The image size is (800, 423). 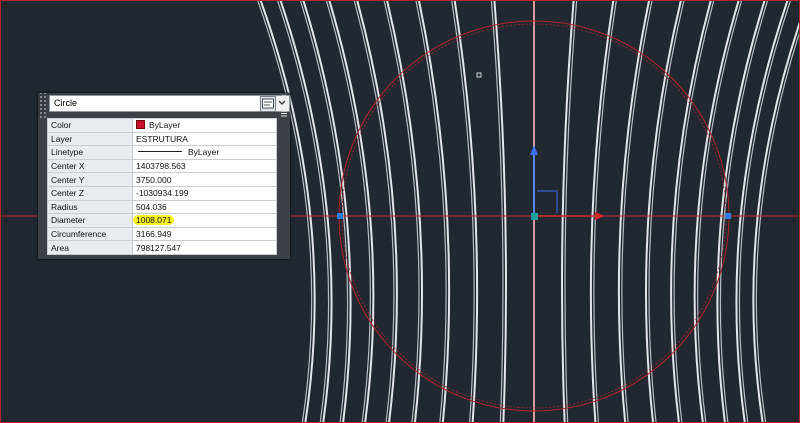 What do you see at coordinates (90, 139) in the screenshot?
I see `property-label: Layer` at bounding box center [90, 139].